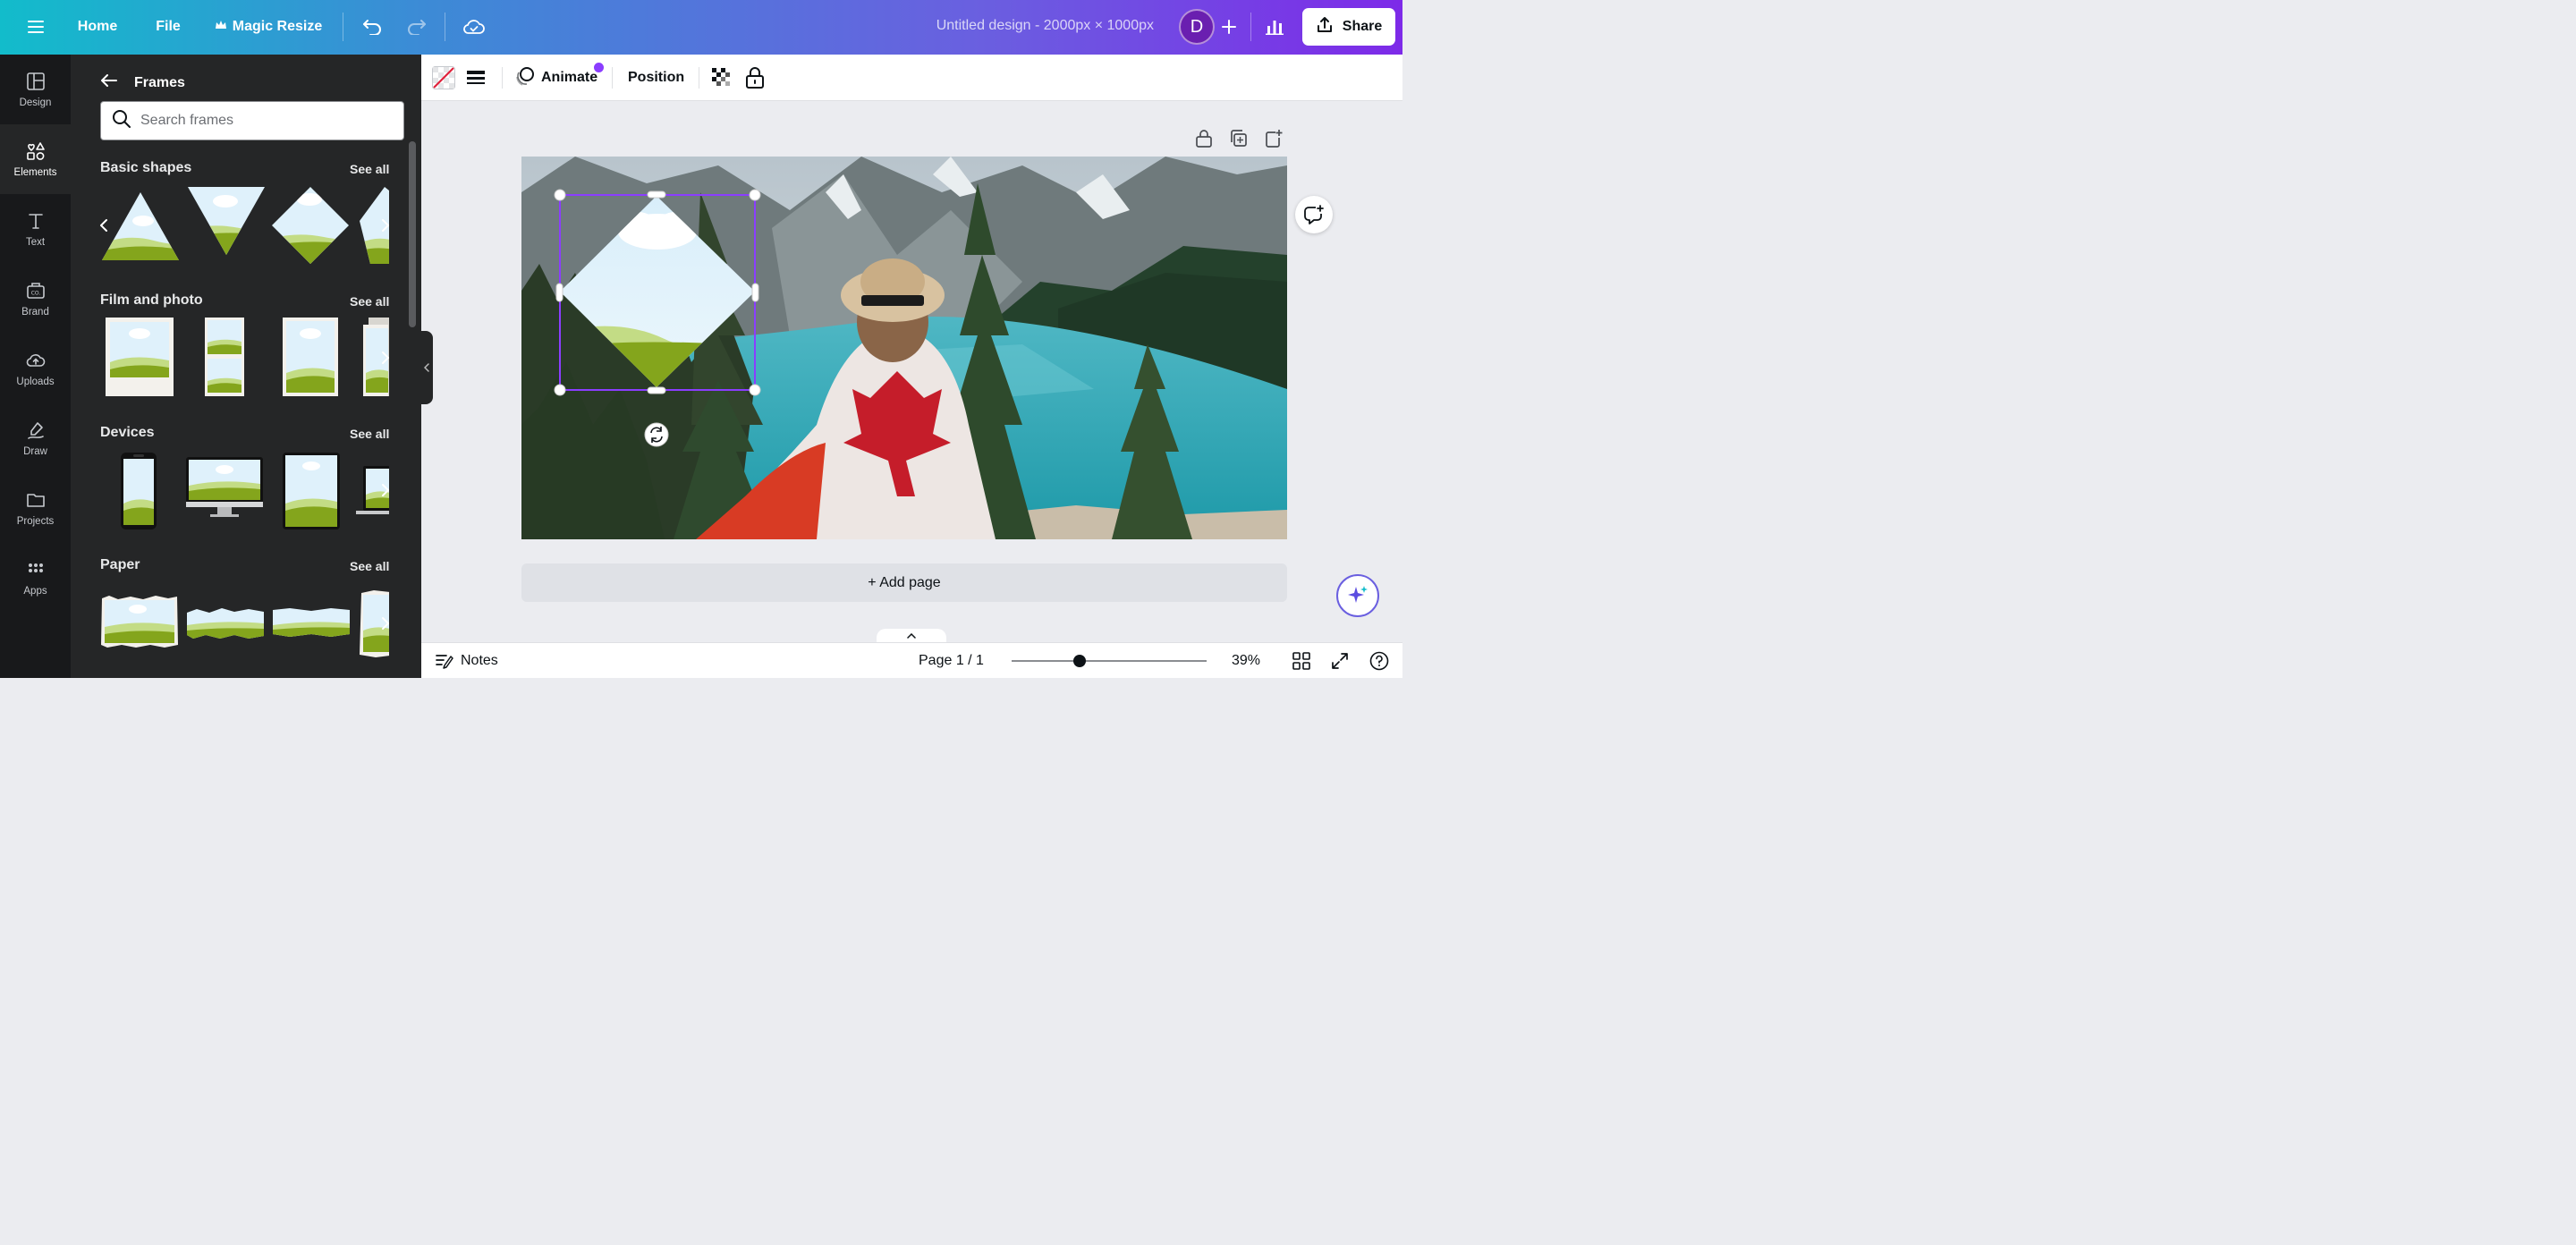 The height and width of the screenshot is (1245, 2576). What do you see at coordinates (555, 78) in the screenshot?
I see `animate-button: Animate` at bounding box center [555, 78].